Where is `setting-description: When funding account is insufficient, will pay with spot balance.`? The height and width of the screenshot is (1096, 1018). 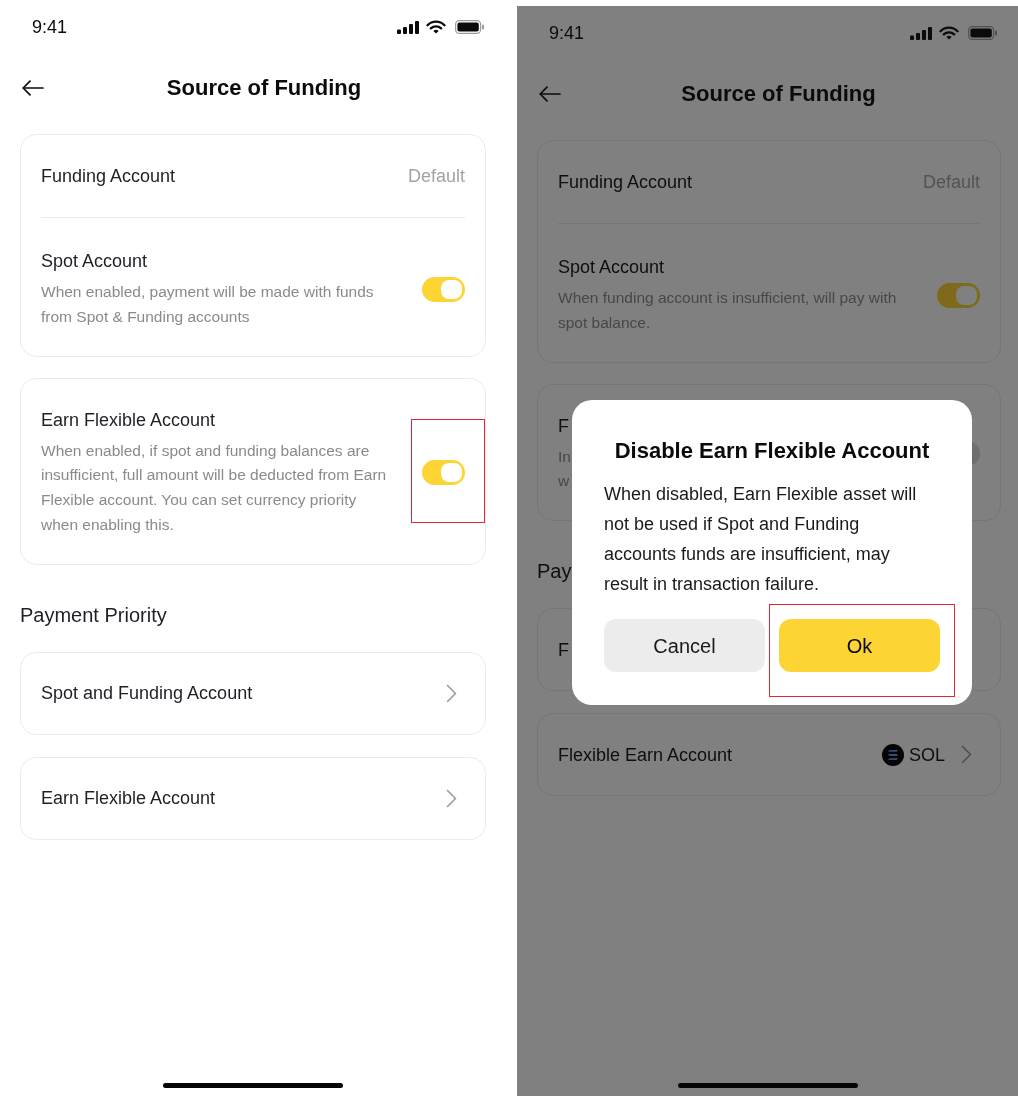 setting-description: When funding account is insufficient, will pay with spot balance. is located at coordinates (727, 310).